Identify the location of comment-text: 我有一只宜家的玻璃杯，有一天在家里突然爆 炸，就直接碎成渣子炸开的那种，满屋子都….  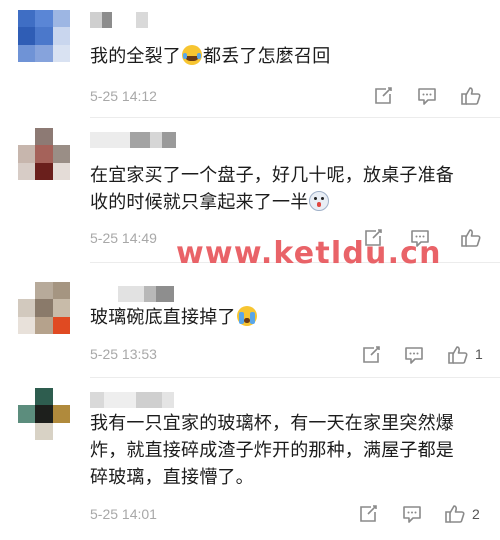
(272, 450).